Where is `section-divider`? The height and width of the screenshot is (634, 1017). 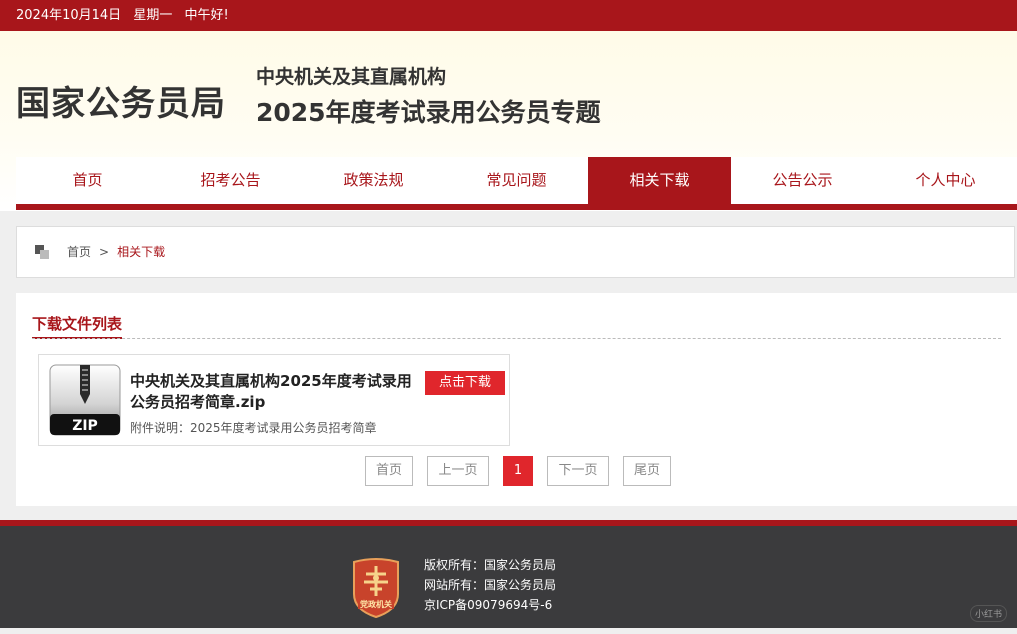
section-divider is located at coordinates (516, 338).